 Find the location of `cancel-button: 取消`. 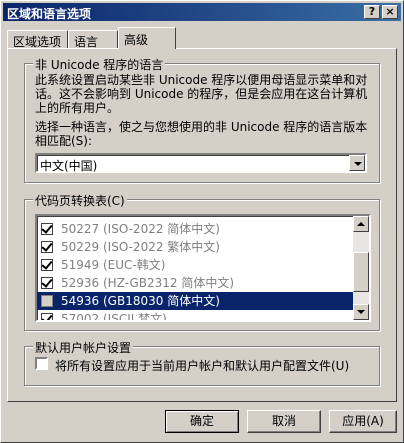

cancel-button: 取消 is located at coordinates (284, 421).